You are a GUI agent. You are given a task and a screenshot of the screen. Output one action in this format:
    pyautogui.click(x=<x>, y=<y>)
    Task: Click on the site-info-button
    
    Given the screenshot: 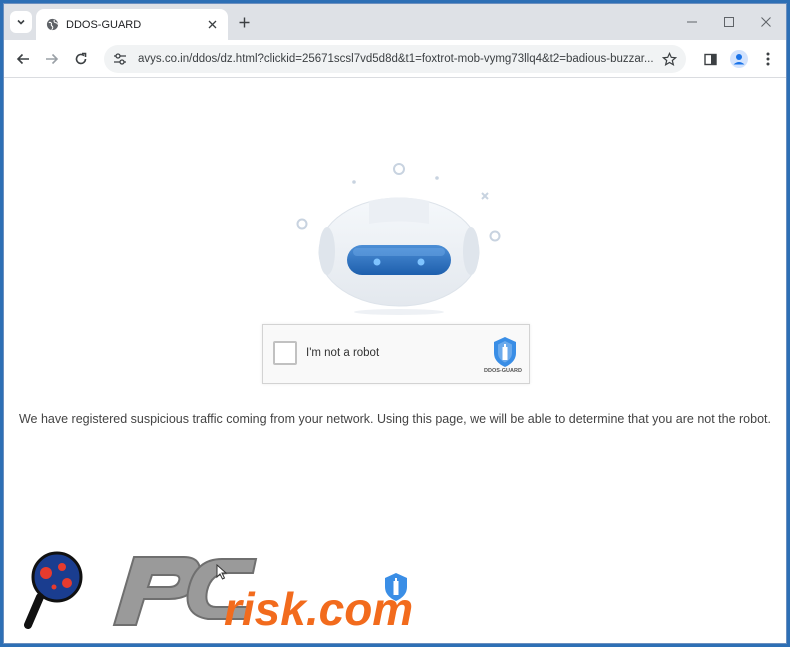 What is the action you would take?
    pyautogui.click(x=120, y=59)
    